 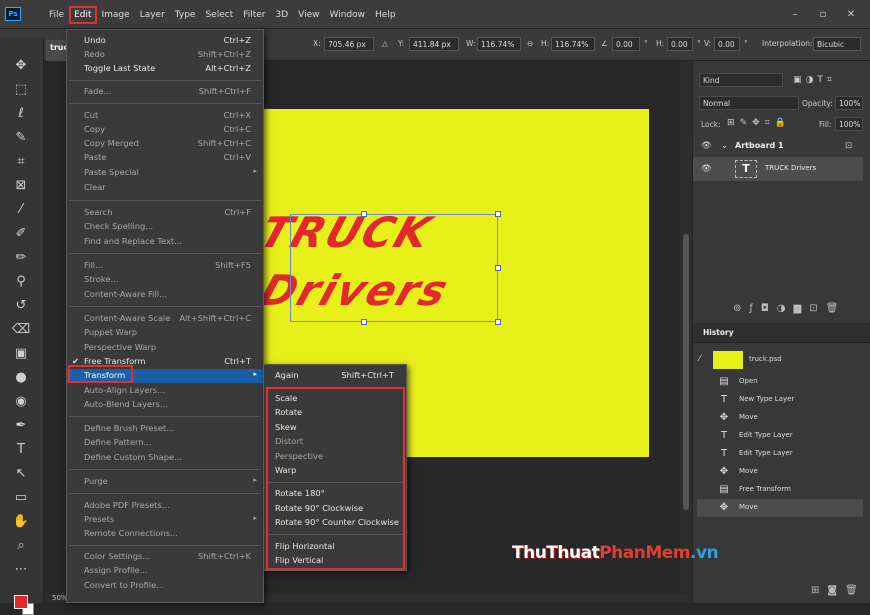 I want to click on hand-tool-icon: ✋, so click(x=21, y=522).